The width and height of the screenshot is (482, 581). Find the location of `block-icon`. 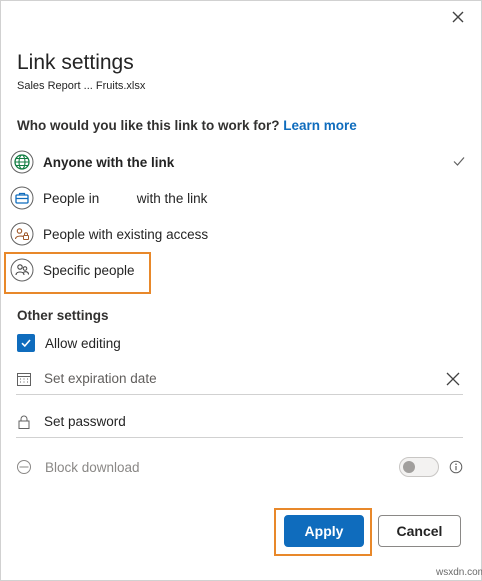

block-icon is located at coordinates (24, 467).